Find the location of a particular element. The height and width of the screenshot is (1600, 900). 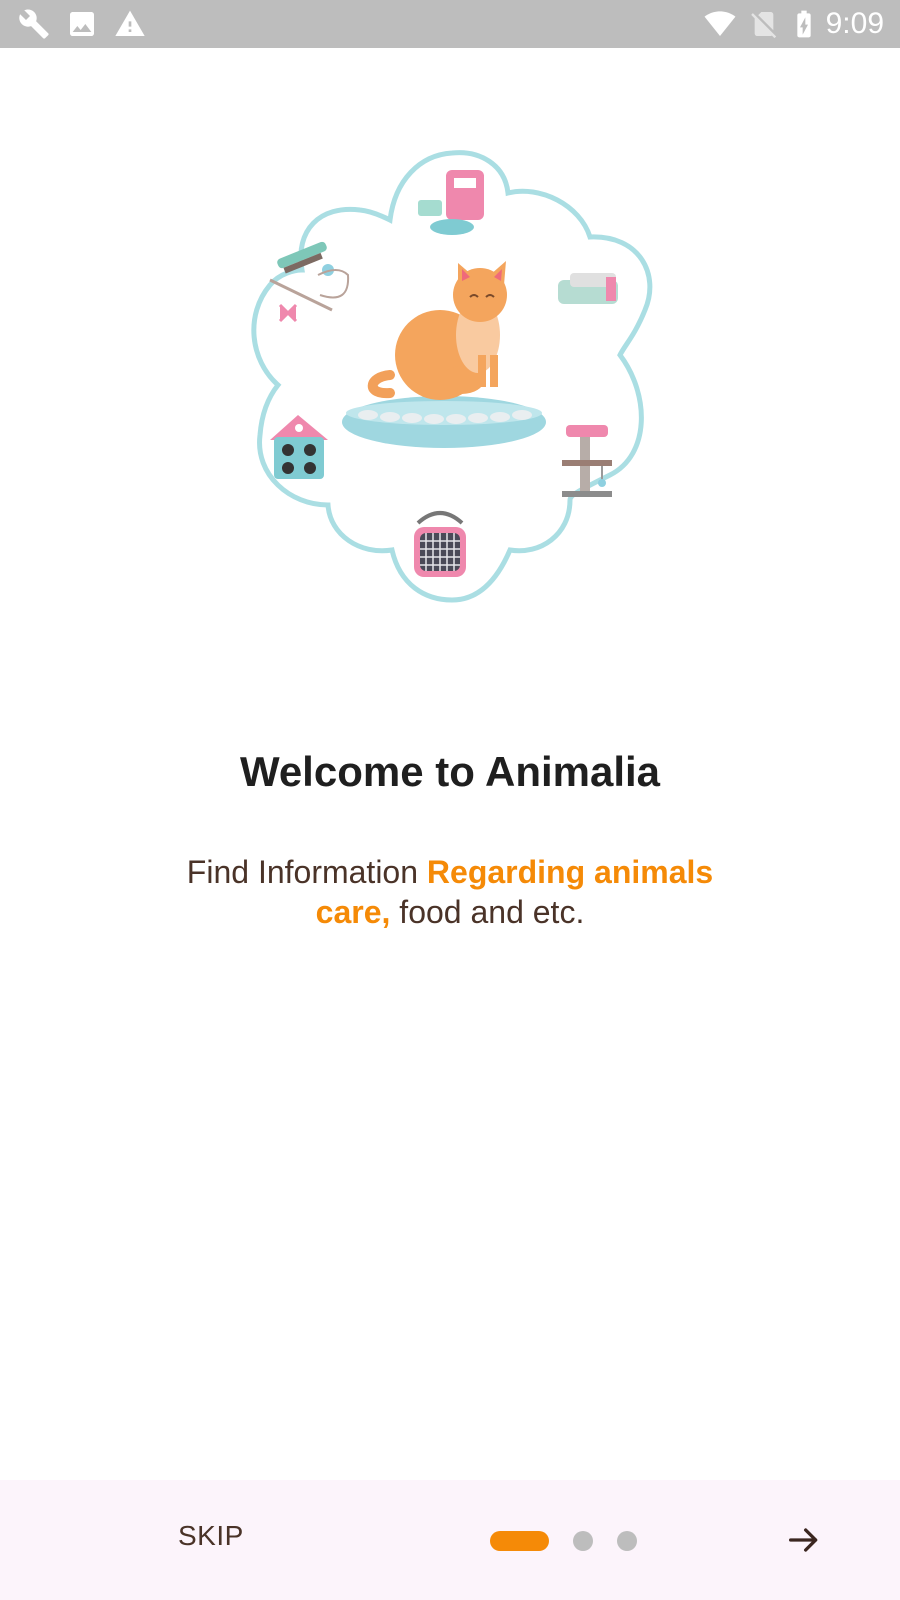

skip-button: SKIP is located at coordinates (211, 1536).